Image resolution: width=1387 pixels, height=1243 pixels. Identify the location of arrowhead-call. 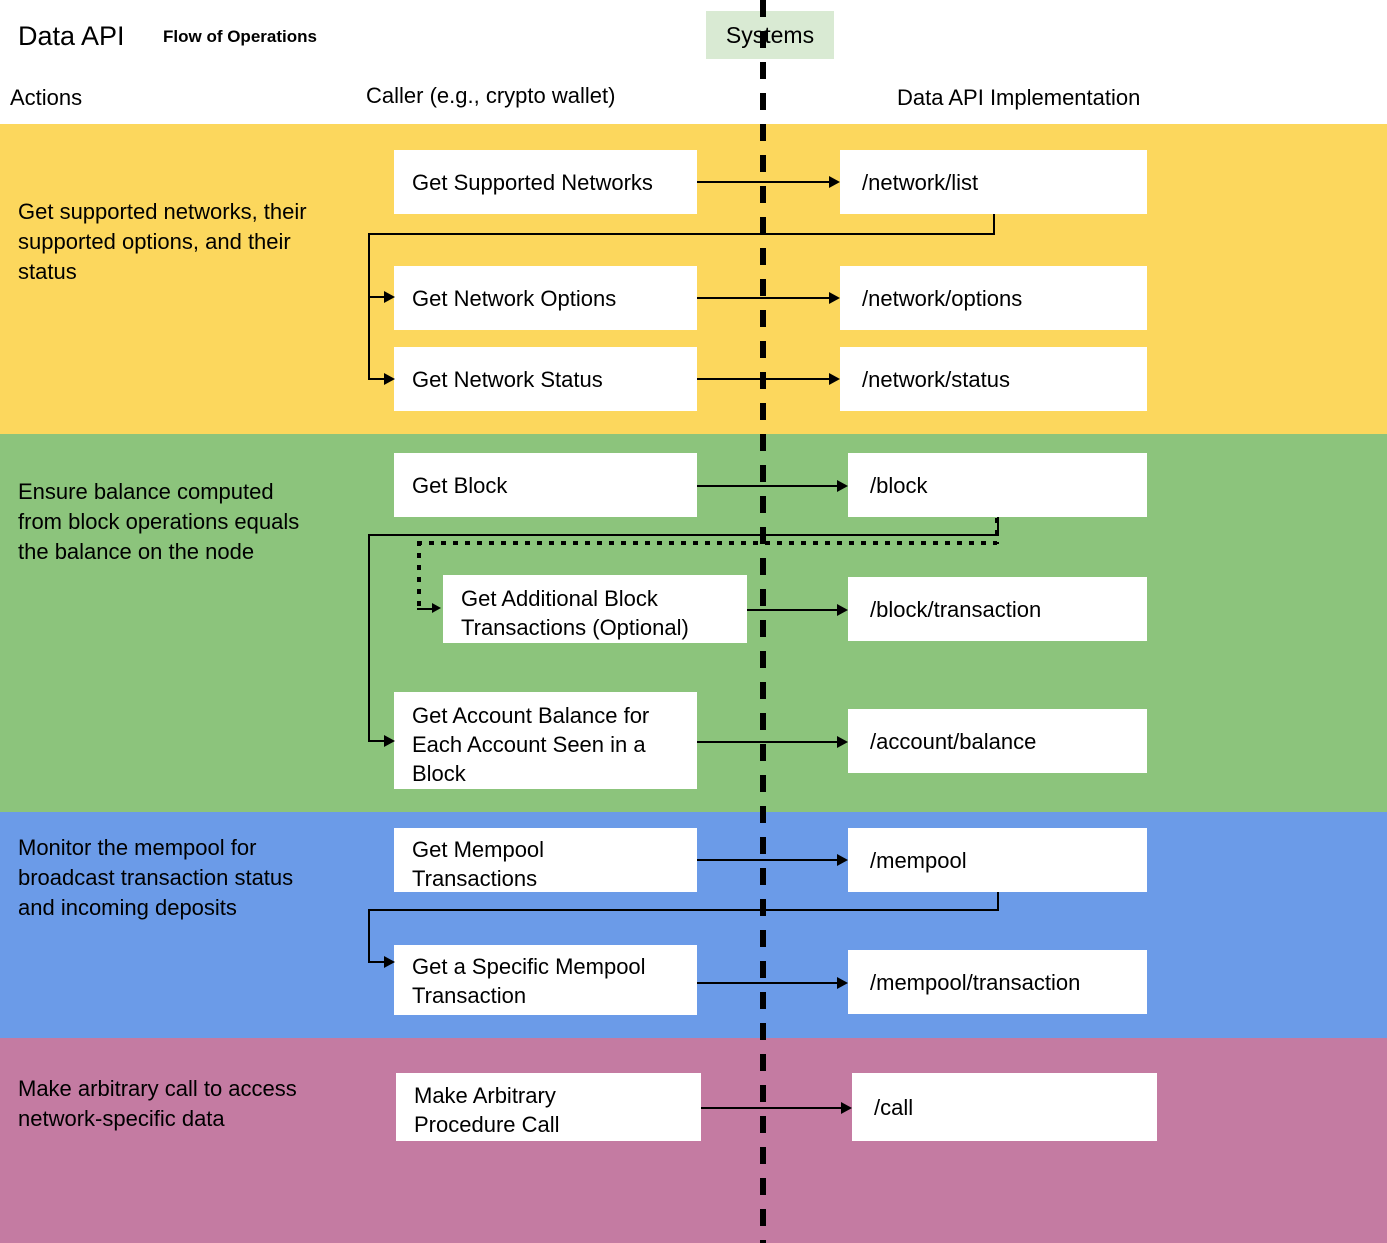
(846, 1108).